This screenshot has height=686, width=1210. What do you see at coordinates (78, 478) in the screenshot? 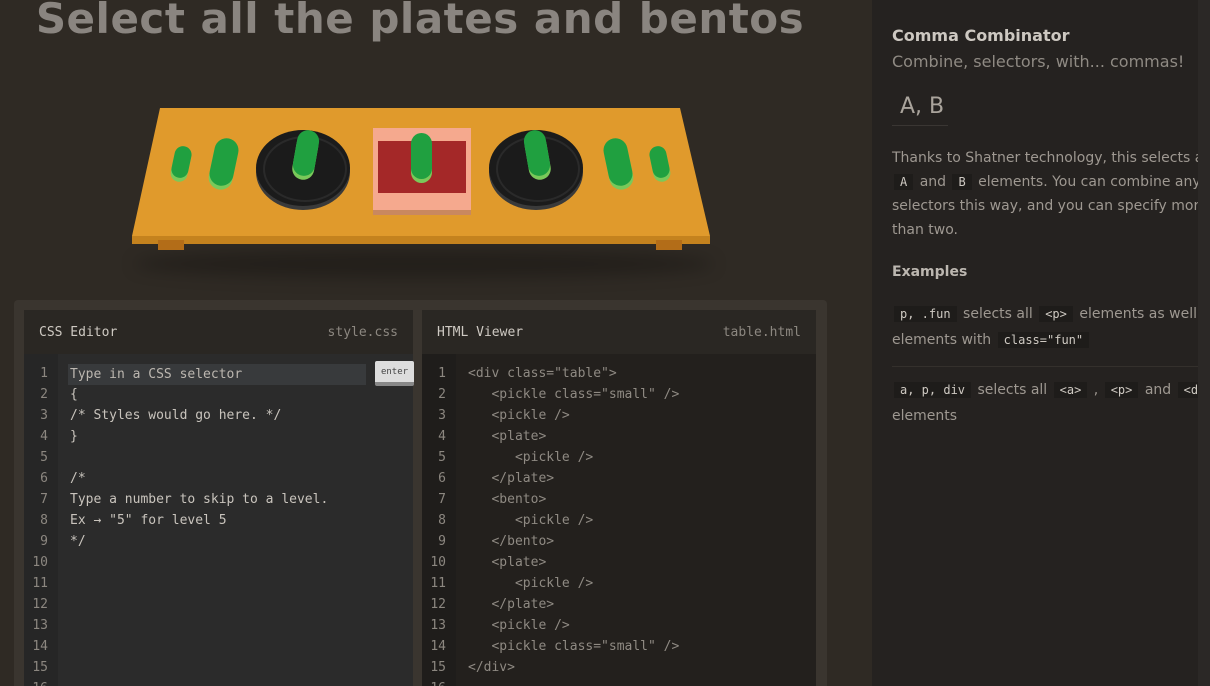
I see `css-code-line: /*` at bounding box center [78, 478].